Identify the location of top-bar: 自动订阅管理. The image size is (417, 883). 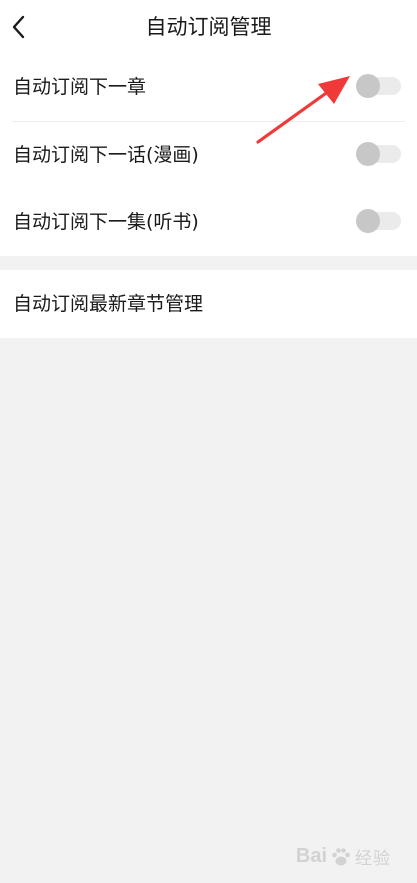
(208, 27).